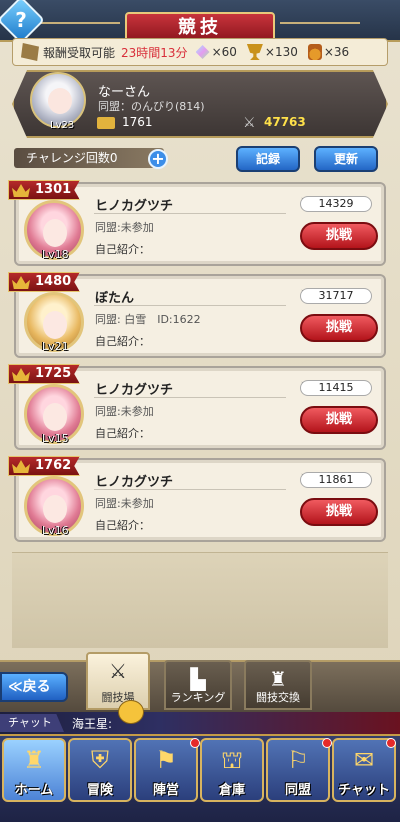 This screenshot has width=400, height=822. Describe the element at coordinates (30, 52) in the screenshot. I see `scroll-icon` at that location.